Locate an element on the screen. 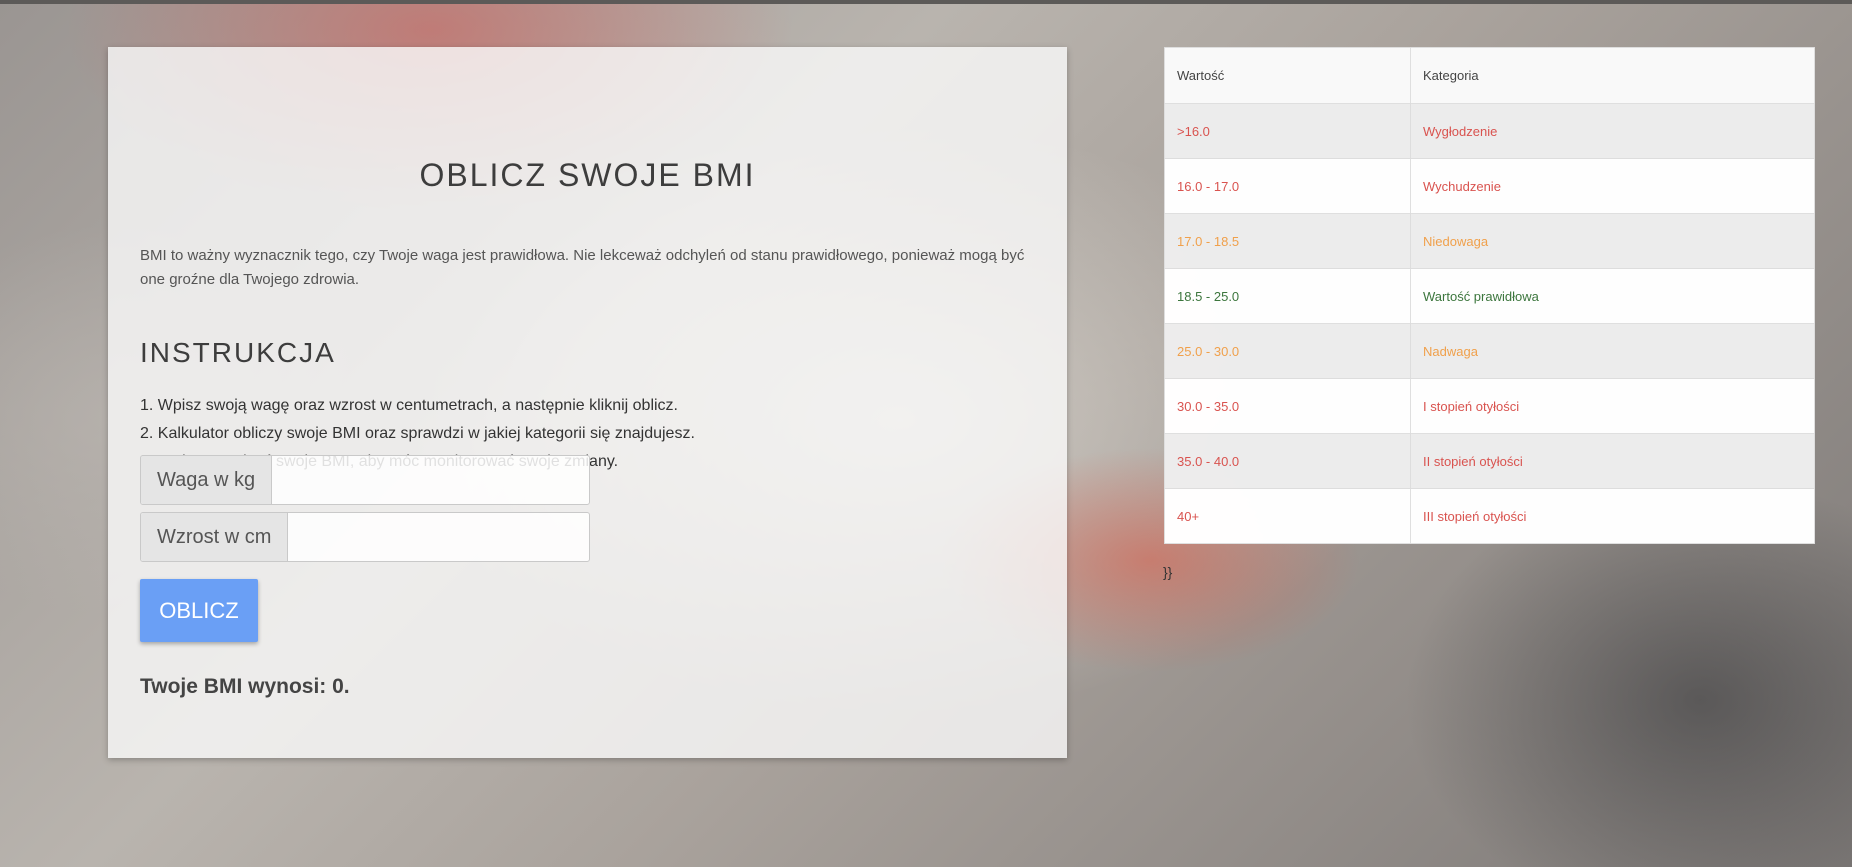  column-header-value: Wartość is located at coordinates (1287, 75).